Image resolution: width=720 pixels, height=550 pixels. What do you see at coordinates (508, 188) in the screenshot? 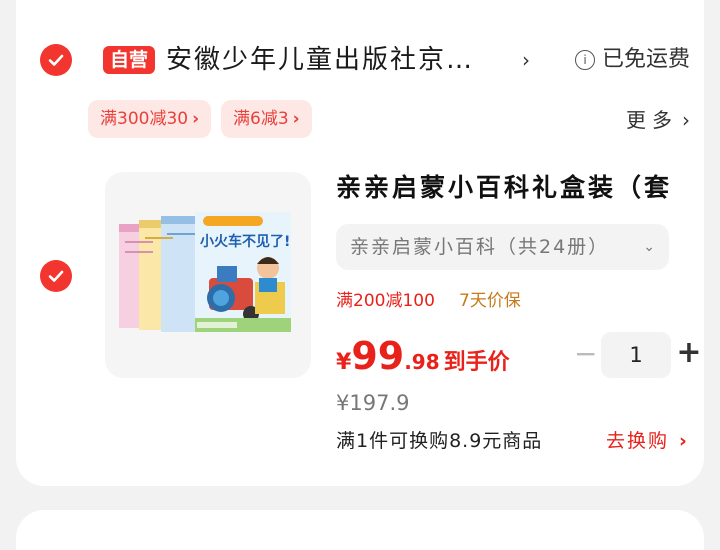
I see `product-title: 亲亲启蒙小百科礼盒装（套` at bounding box center [508, 188].